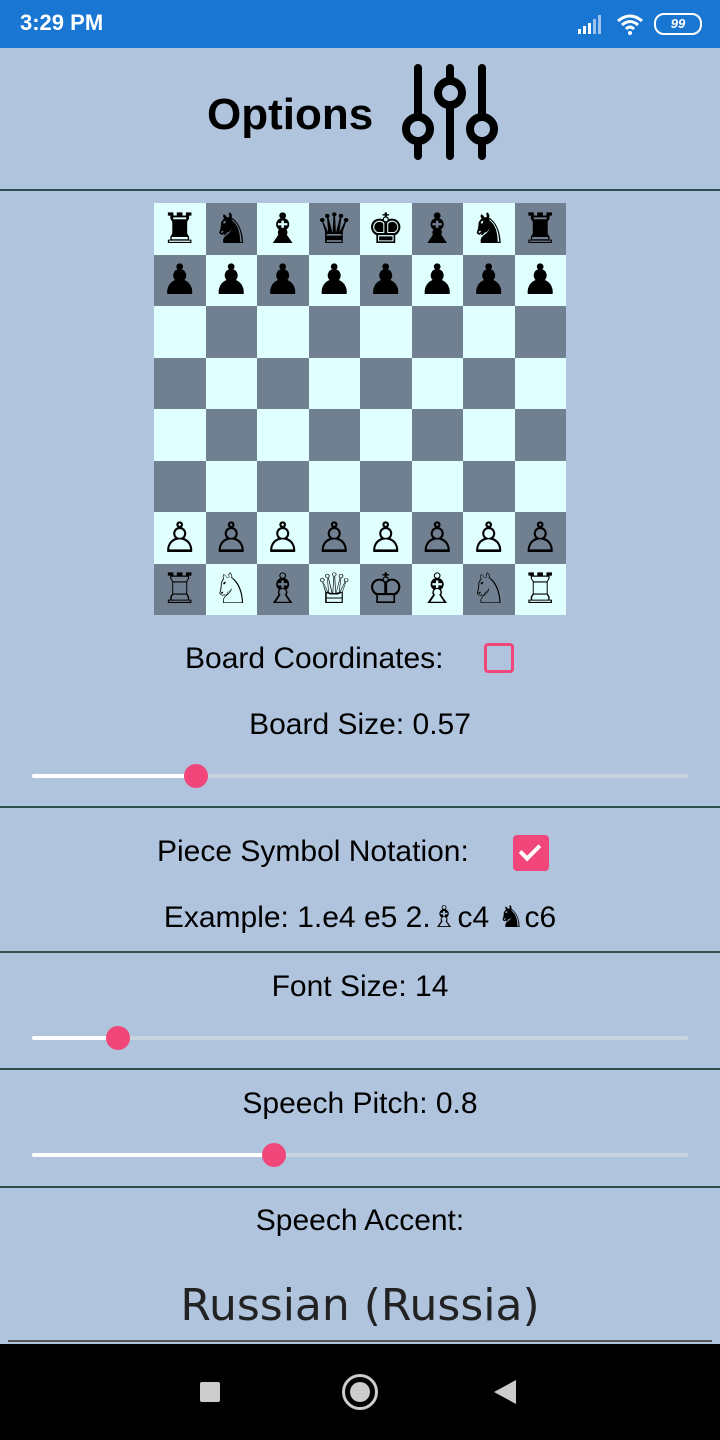 This screenshot has width=720, height=1440. What do you see at coordinates (62, 22) in the screenshot?
I see `status-time: 3:29 PM` at bounding box center [62, 22].